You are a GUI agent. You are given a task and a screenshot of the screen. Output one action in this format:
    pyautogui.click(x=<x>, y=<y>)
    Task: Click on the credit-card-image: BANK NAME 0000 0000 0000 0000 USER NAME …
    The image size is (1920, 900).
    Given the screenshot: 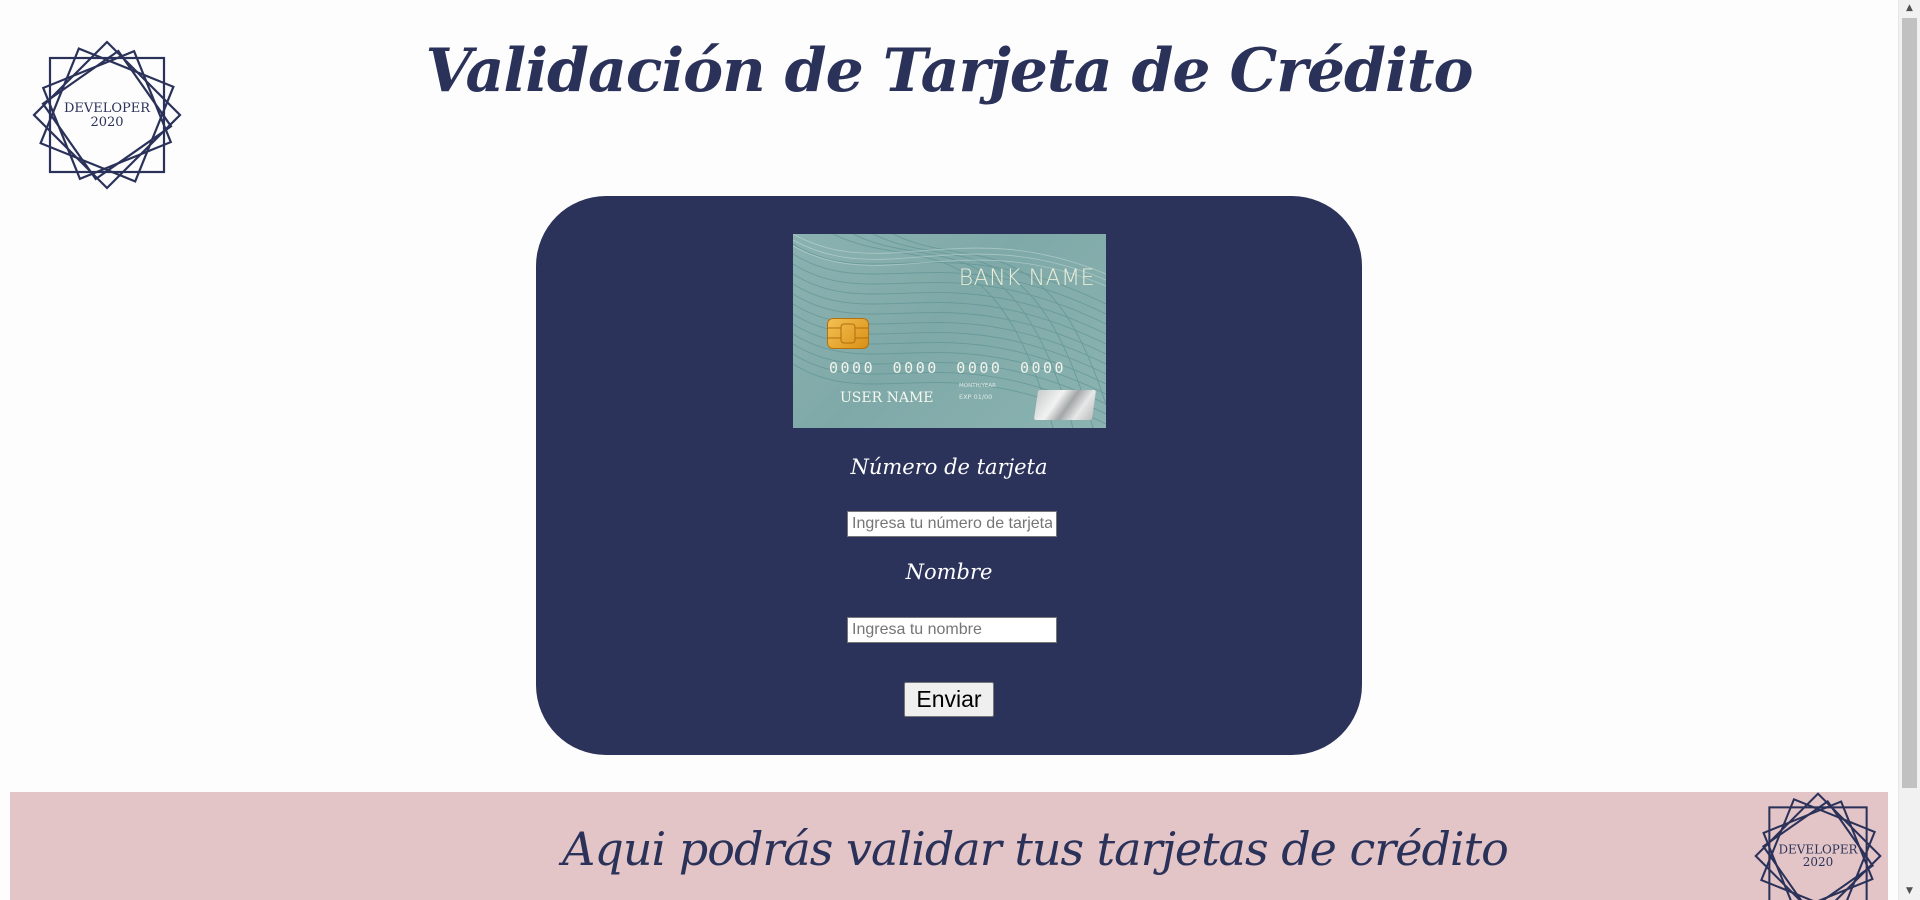 What is the action you would take?
    pyautogui.click(x=949, y=331)
    